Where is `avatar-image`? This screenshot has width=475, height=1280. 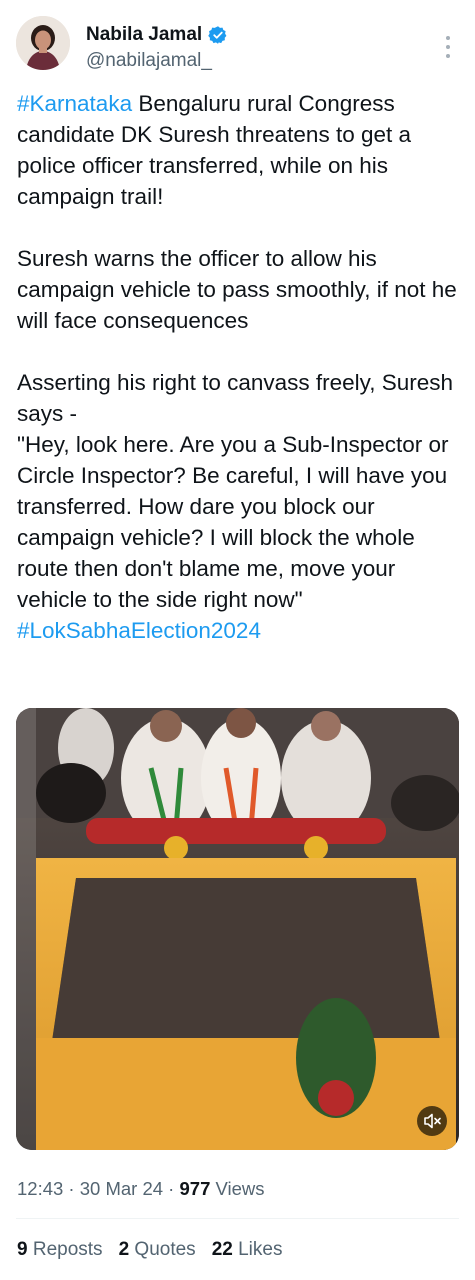
avatar-image is located at coordinates (43, 43).